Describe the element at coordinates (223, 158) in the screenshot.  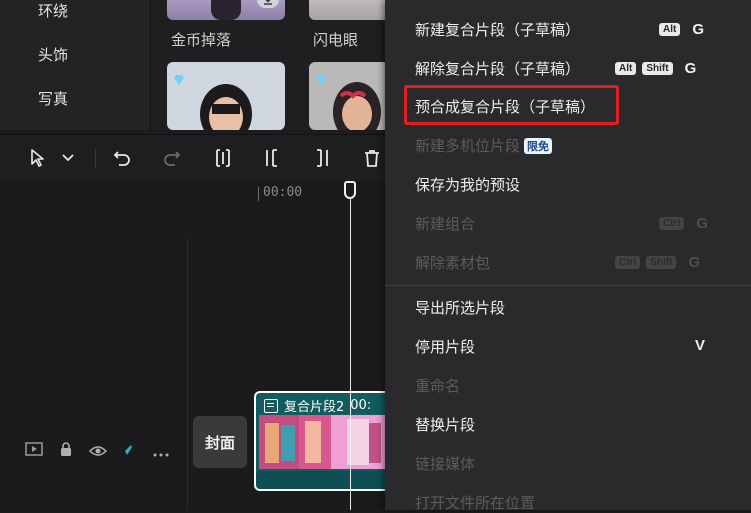
I see `split-icon` at that location.